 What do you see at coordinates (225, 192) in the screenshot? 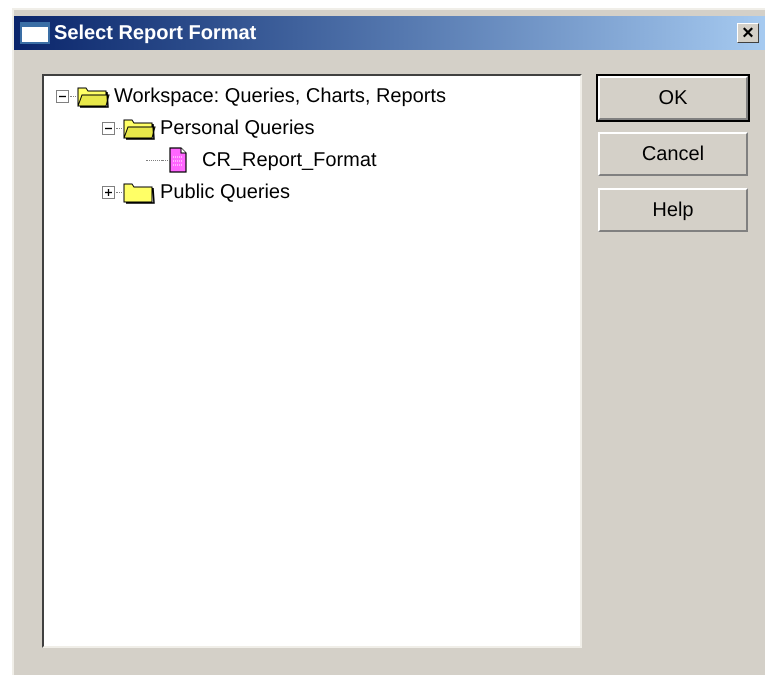
I see `tree-item-label: Public Queries` at bounding box center [225, 192].